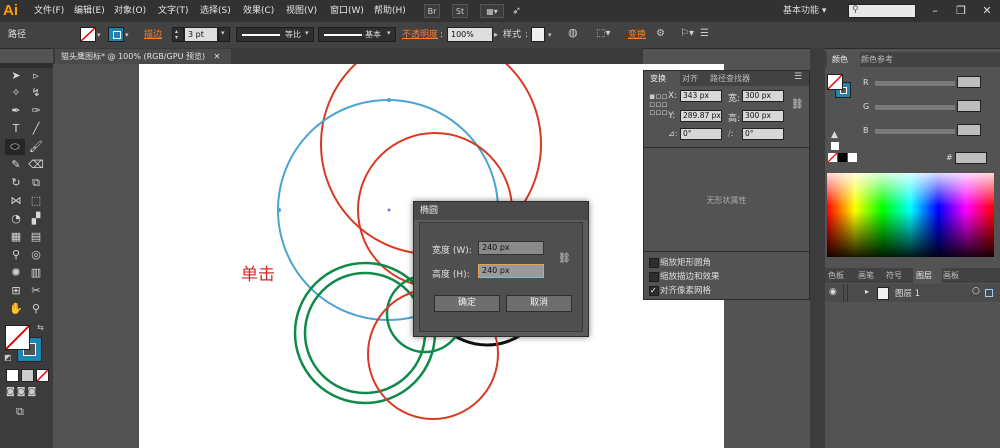 This screenshot has height=448, width=1000. I want to click on g-slider, so click(915, 107).